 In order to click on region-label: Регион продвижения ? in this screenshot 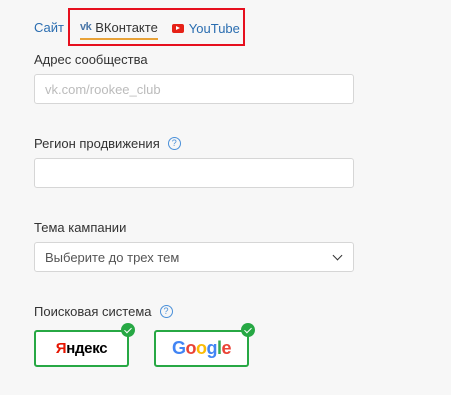, I will do `click(107, 143)`.